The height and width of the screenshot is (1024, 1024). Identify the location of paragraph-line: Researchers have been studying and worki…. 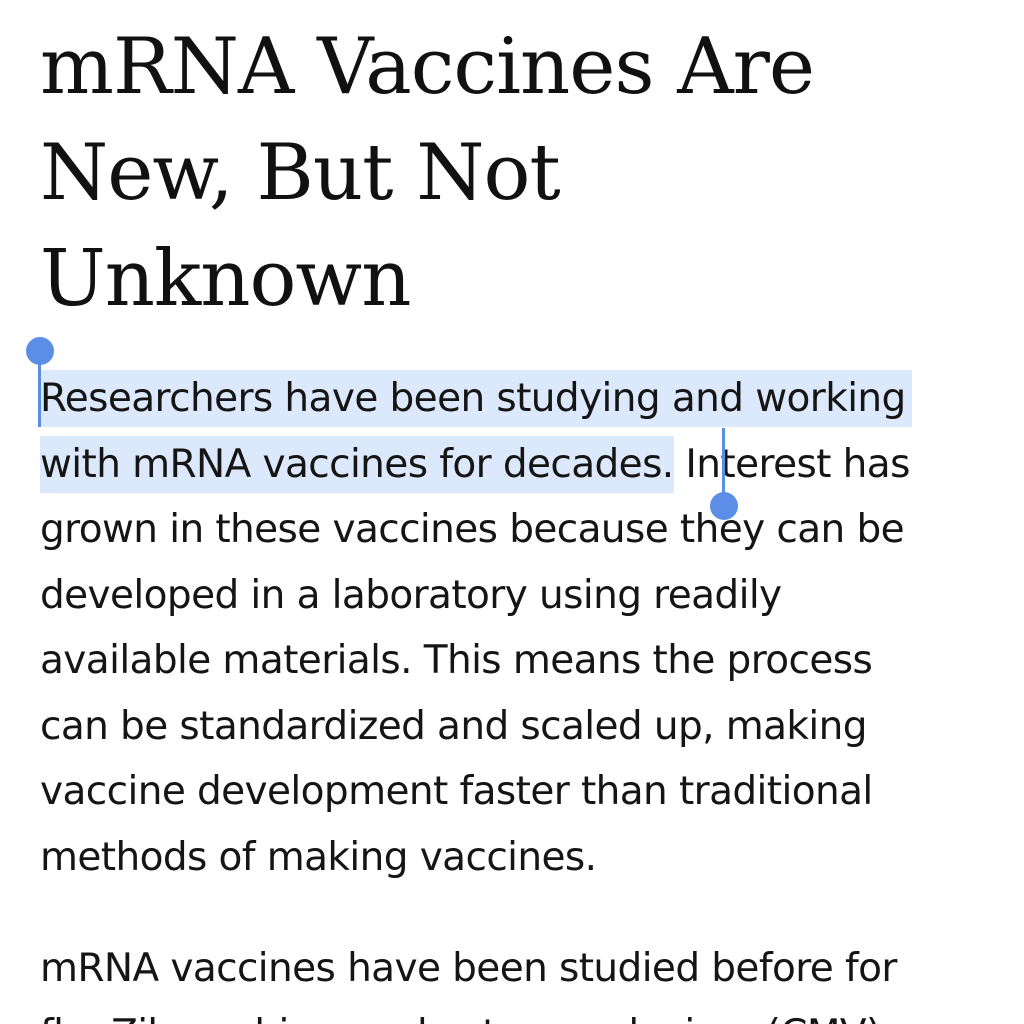
(515, 399).